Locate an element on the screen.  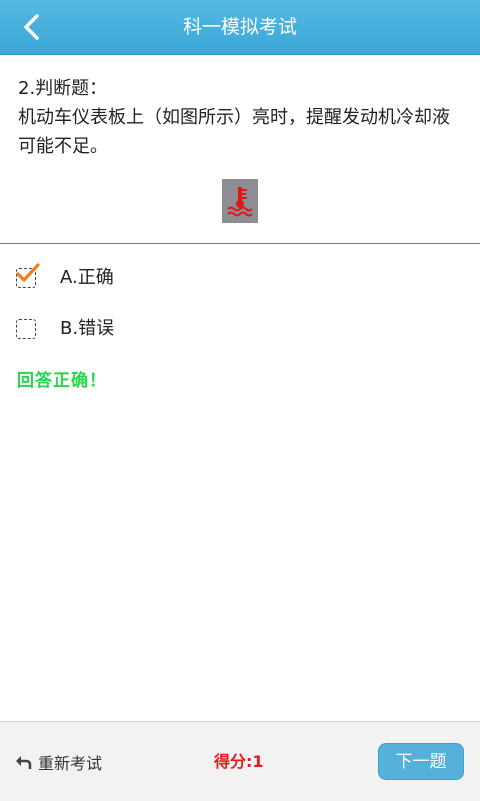
option-a: A.正确 is located at coordinates (166, 276).